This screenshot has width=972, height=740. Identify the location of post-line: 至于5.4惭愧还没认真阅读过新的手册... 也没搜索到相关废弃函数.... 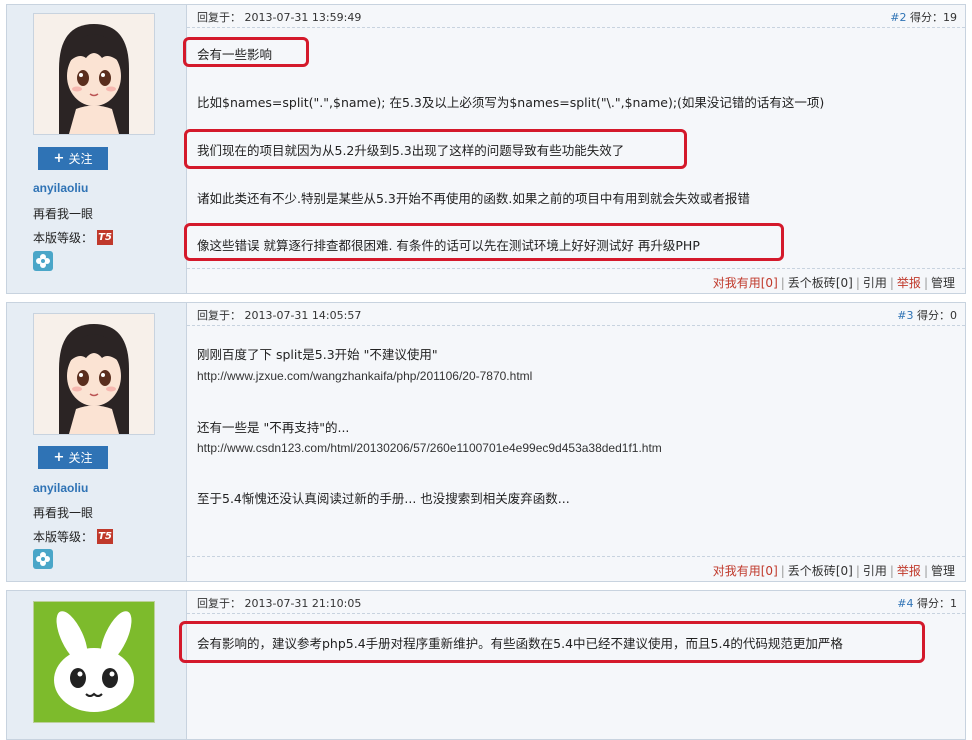
(383, 498).